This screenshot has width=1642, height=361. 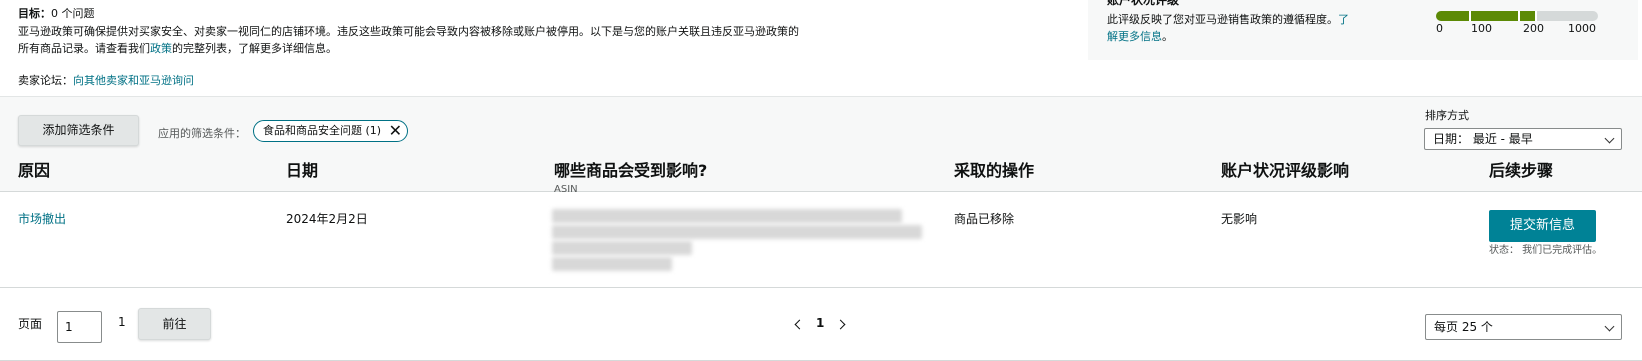 What do you see at coordinates (1546, 250) in the screenshot?
I see `row-status: 状态： 我们已完成评估。` at bounding box center [1546, 250].